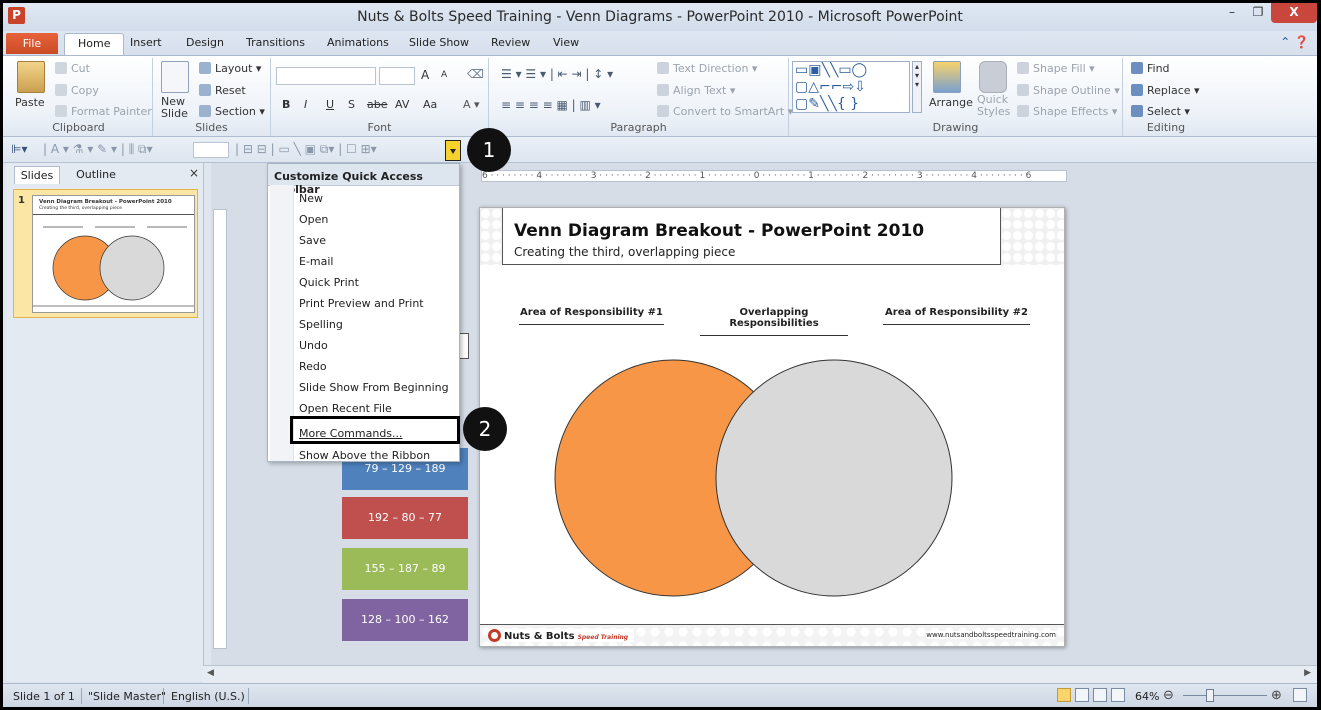 This screenshot has width=1321, height=710. I want to click on menu-item-slide-show: Slide Show From Beginning, so click(374, 387).